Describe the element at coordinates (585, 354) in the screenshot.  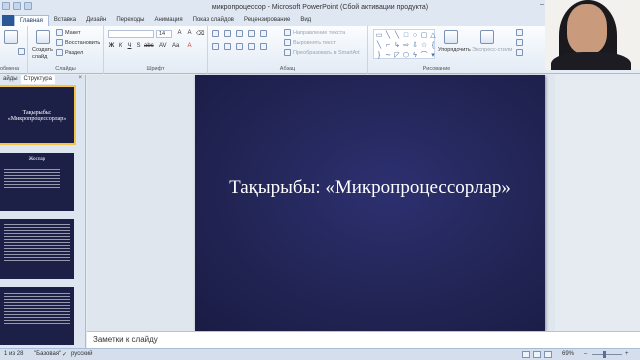
I see `zoom-out-icon: –` at that location.